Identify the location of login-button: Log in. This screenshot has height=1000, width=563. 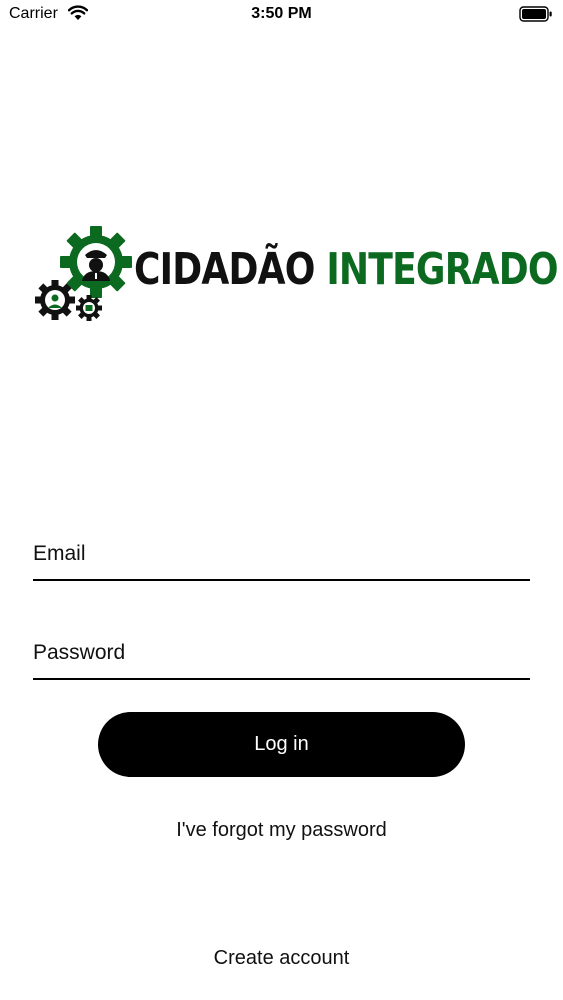
(281, 744).